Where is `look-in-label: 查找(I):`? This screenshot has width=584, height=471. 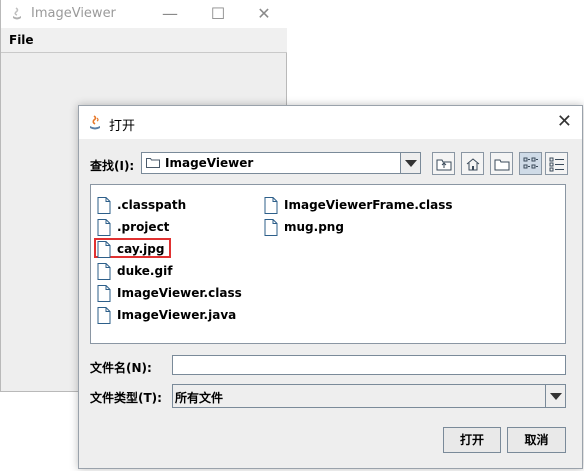 look-in-label: 查找(I): is located at coordinates (112, 166).